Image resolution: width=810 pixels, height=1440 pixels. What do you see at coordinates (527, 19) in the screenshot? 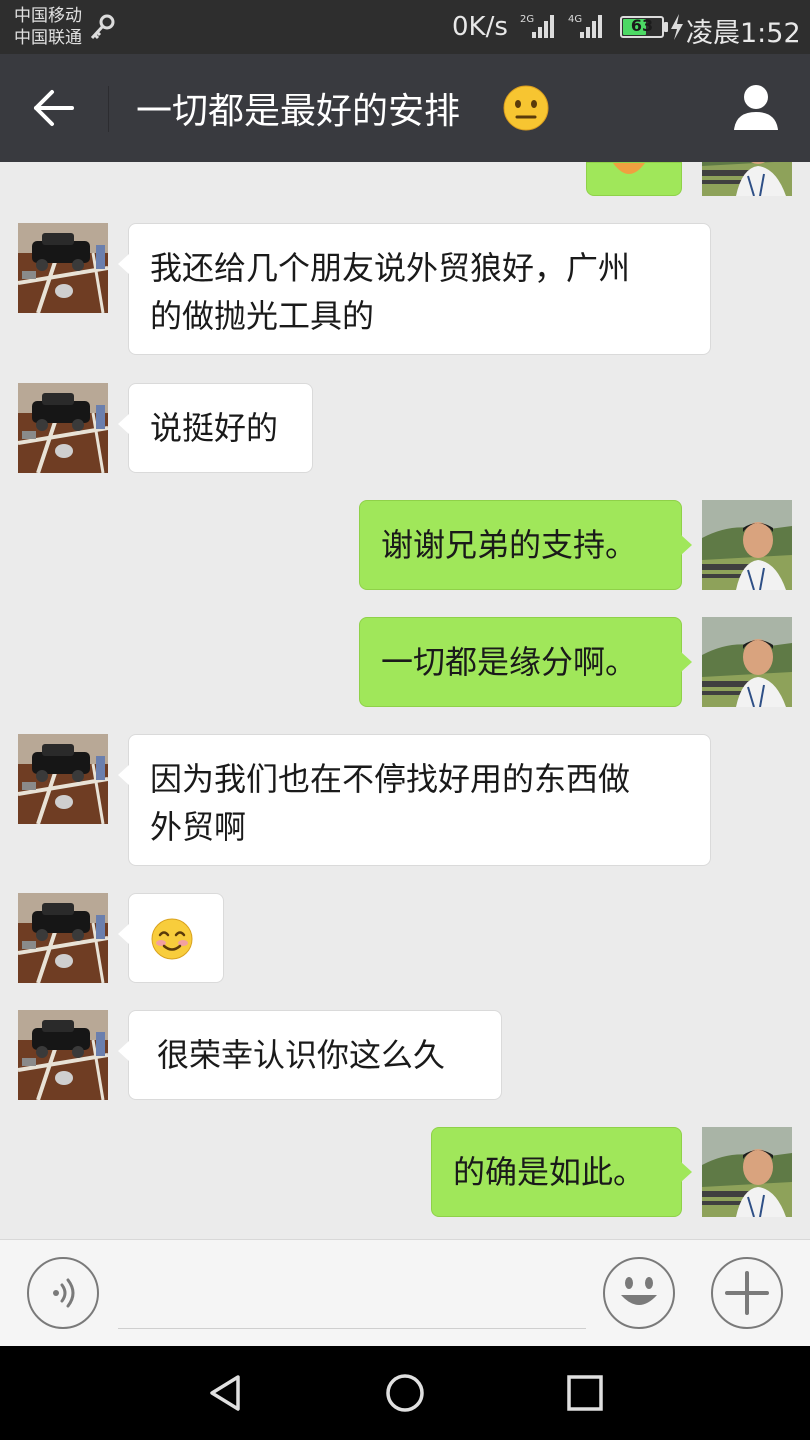
I see `net-label-1: 2G` at bounding box center [527, 19].